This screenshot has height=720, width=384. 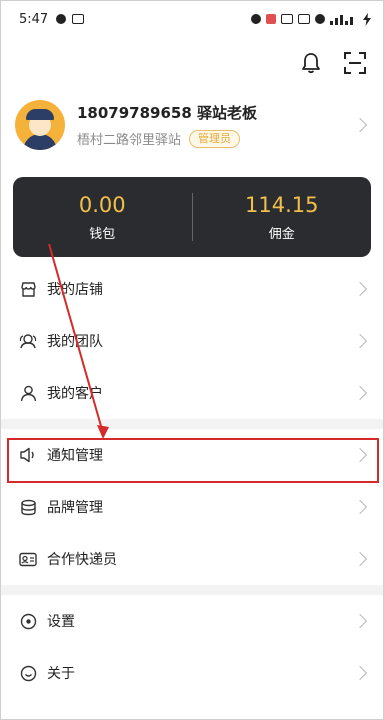 I want to click on menu-item-couriers: 合作快递员, so click(x=192, y=559).